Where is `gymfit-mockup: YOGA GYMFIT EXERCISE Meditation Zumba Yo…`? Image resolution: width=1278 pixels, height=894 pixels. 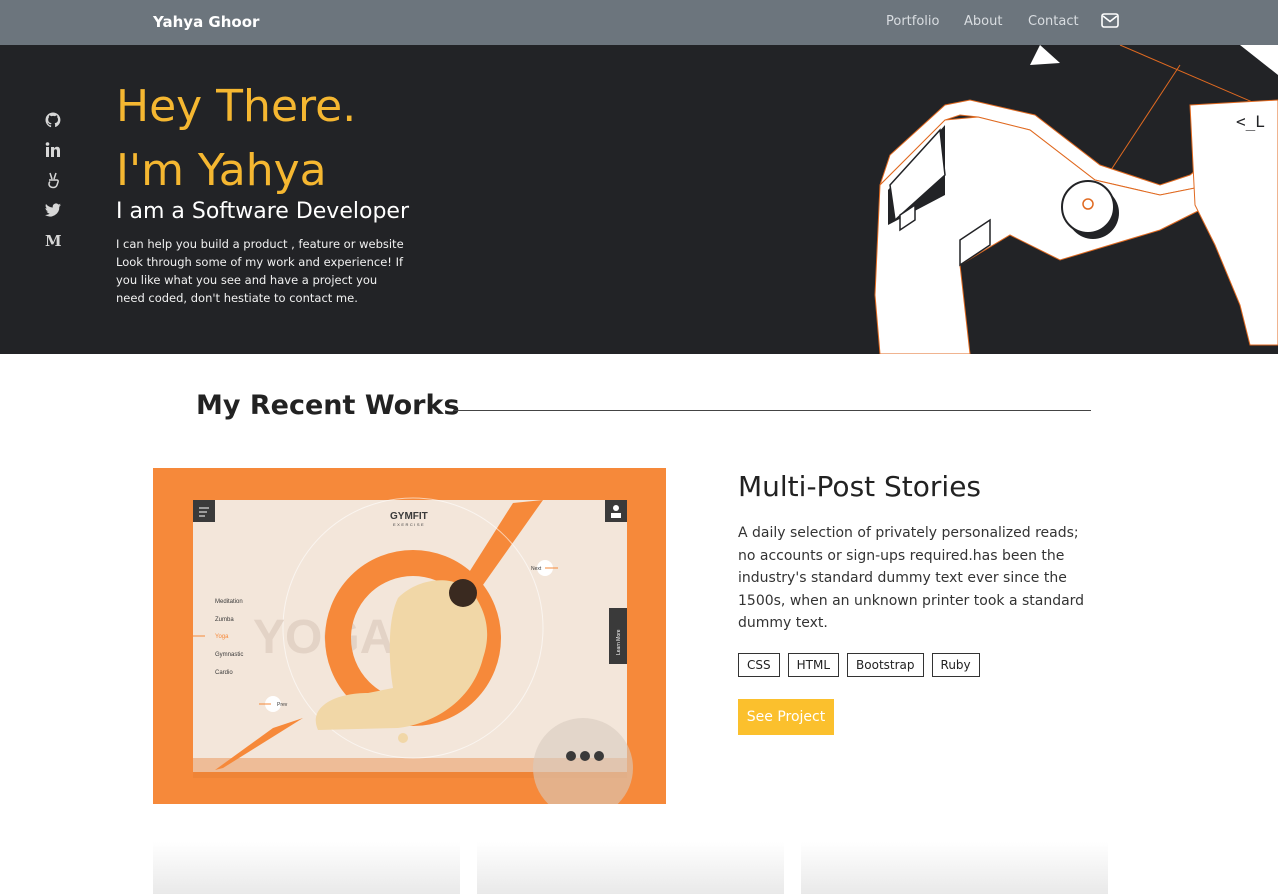
gymfit-mockup: YOGA GYMFIT EXERCISE Meditation Zumba Yo… is located at coordinates (413, 650).